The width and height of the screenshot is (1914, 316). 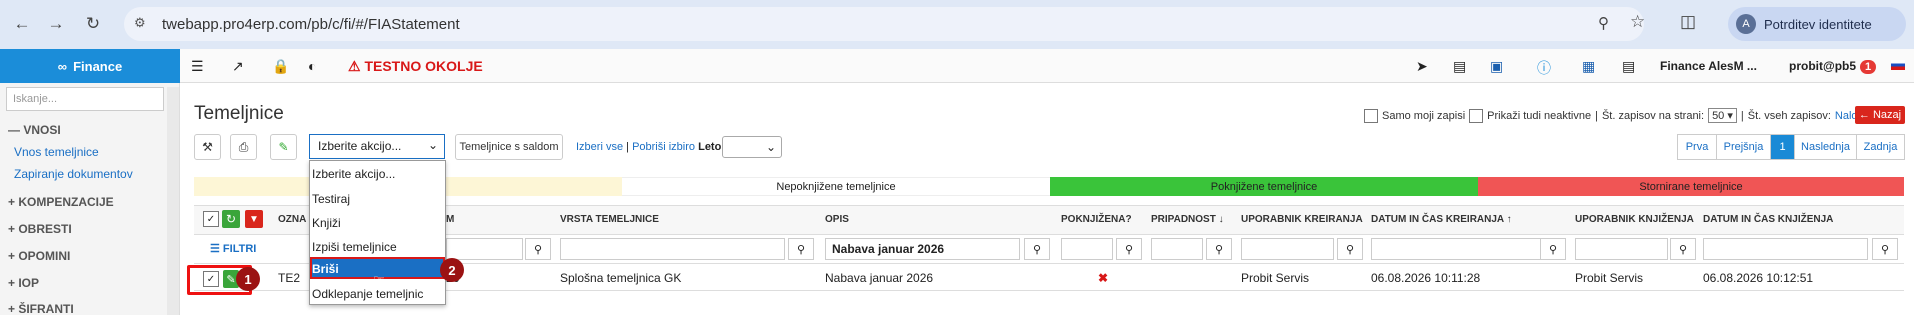 What do you see at coordinates (312, 66) in the screenshot?
I see `contrast-icon: ◐` at bounding box center [312, 66].